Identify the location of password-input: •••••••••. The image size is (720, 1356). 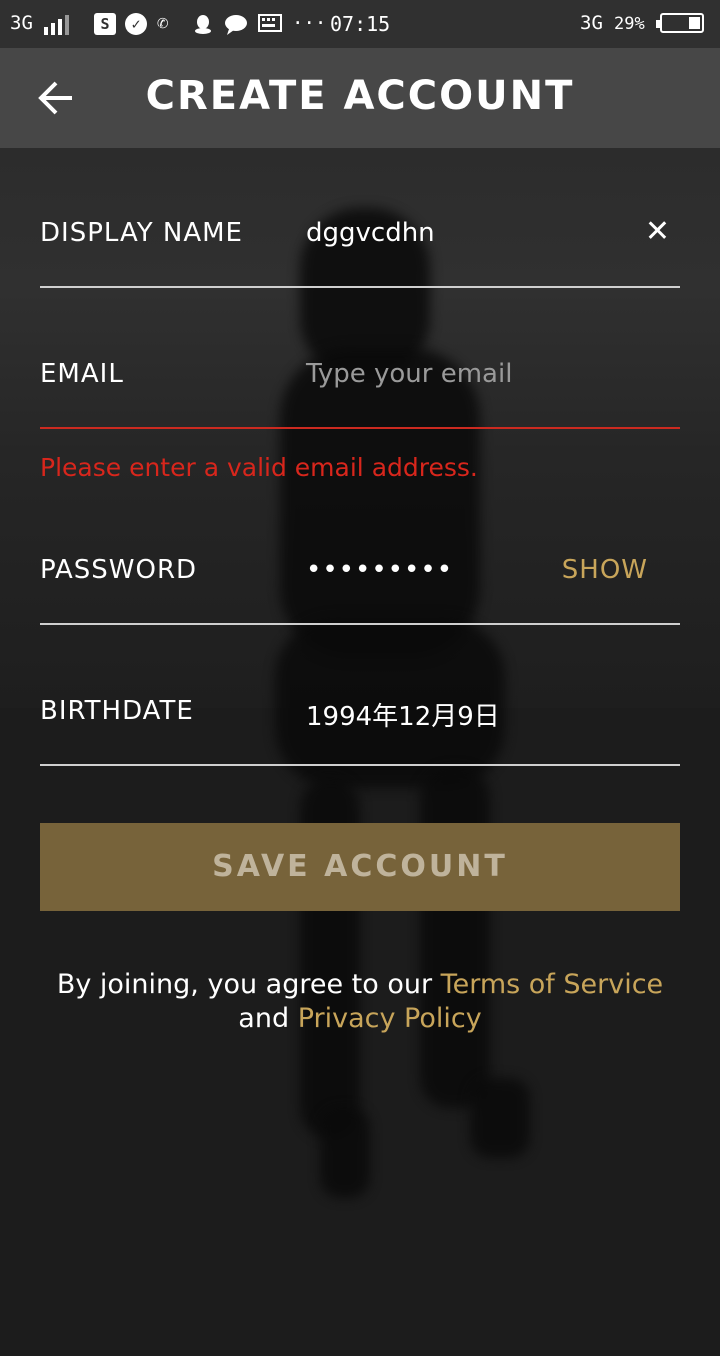
(379, 570).